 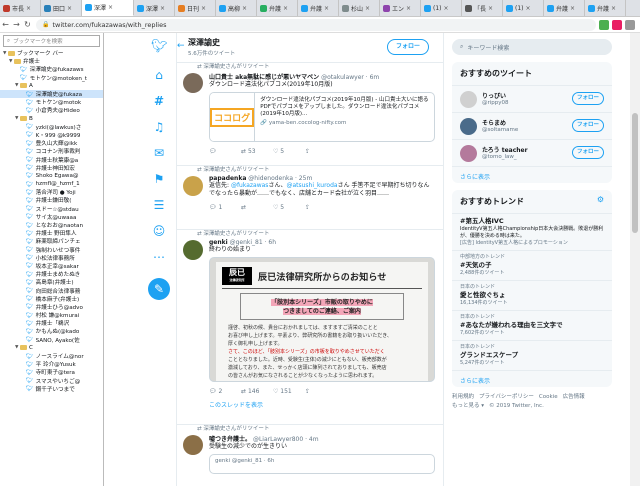 I want to click on home-icon: ⌂, so click(x=159, y=75).